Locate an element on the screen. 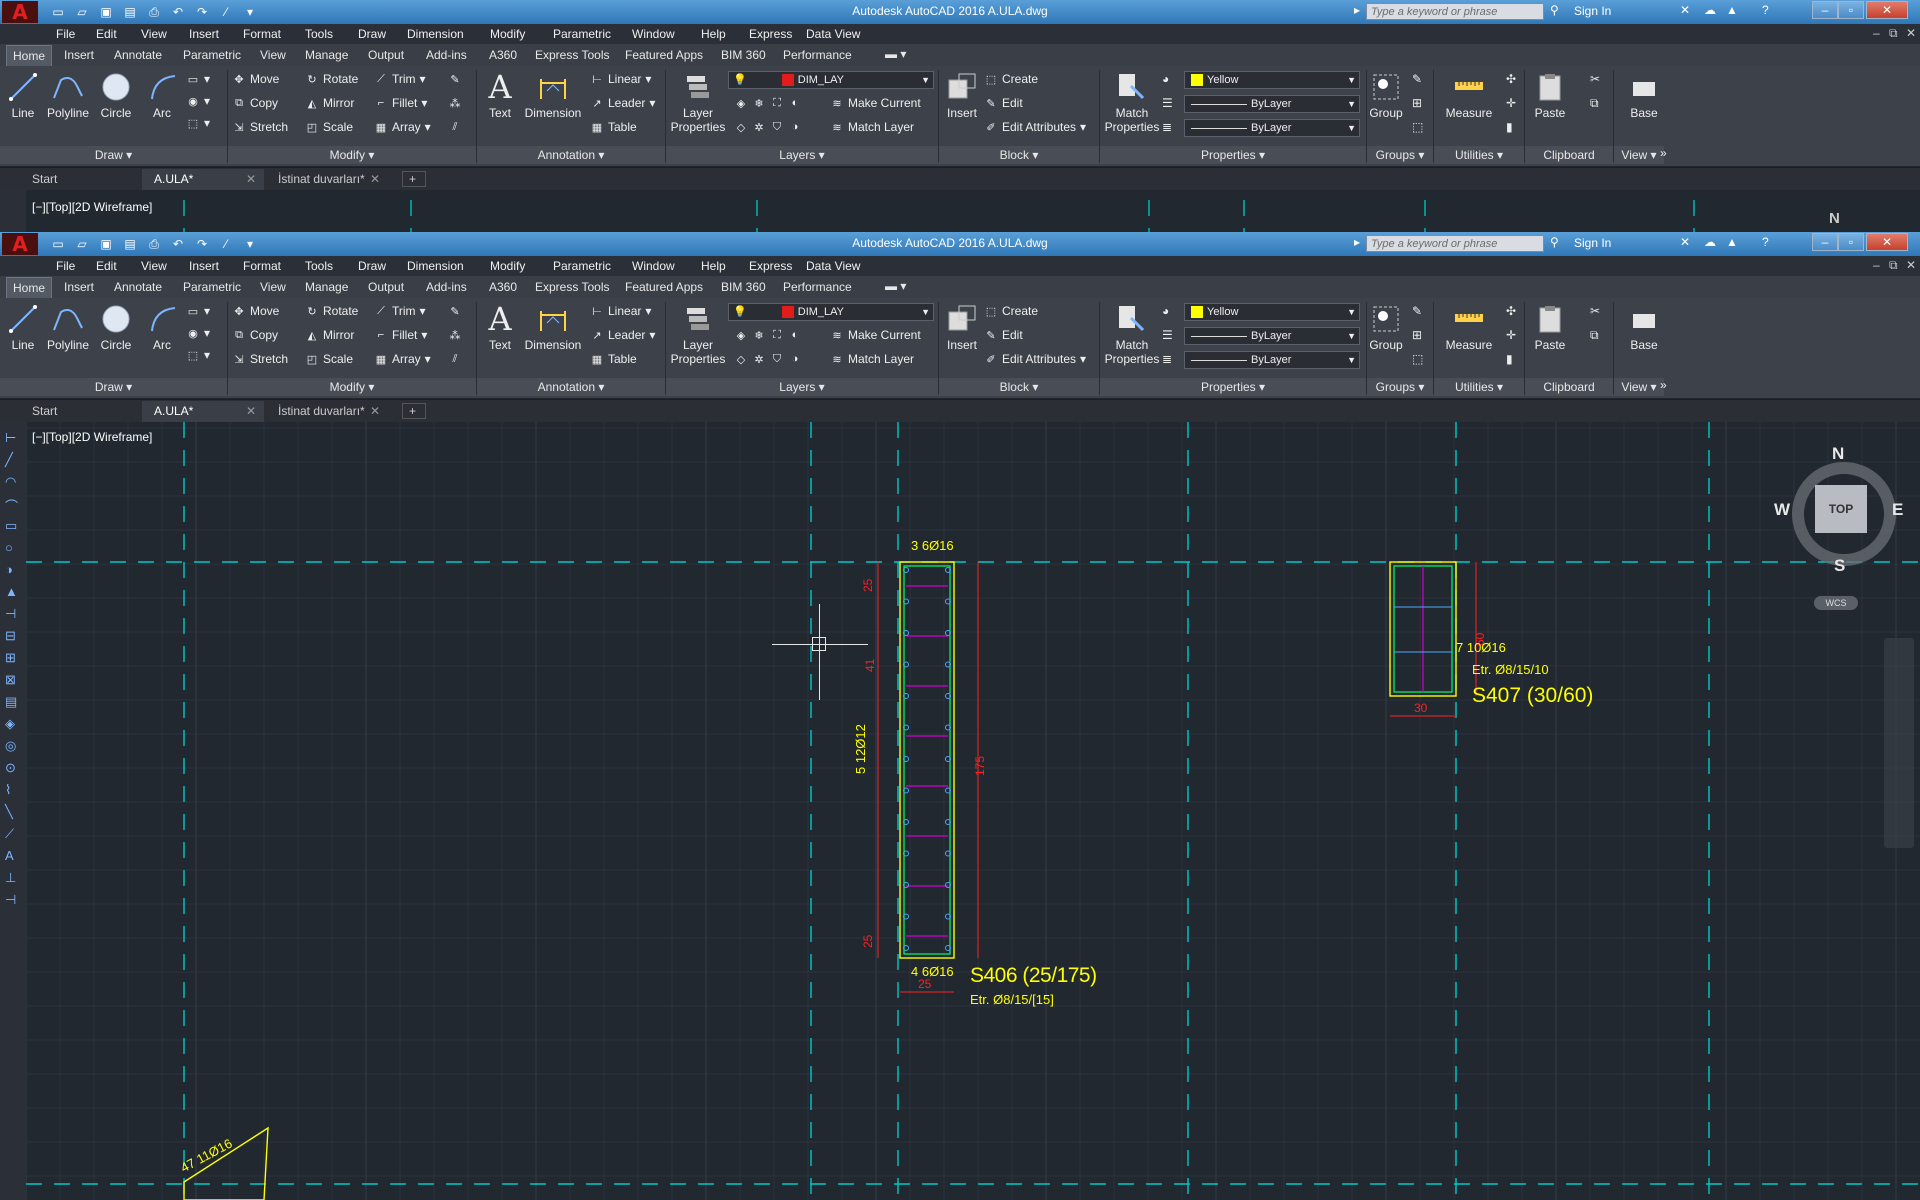 Image resolution: width=1920 pixels, height=1200 pixels. move-tool: ✥ Move is located at coordinates (255, 311).